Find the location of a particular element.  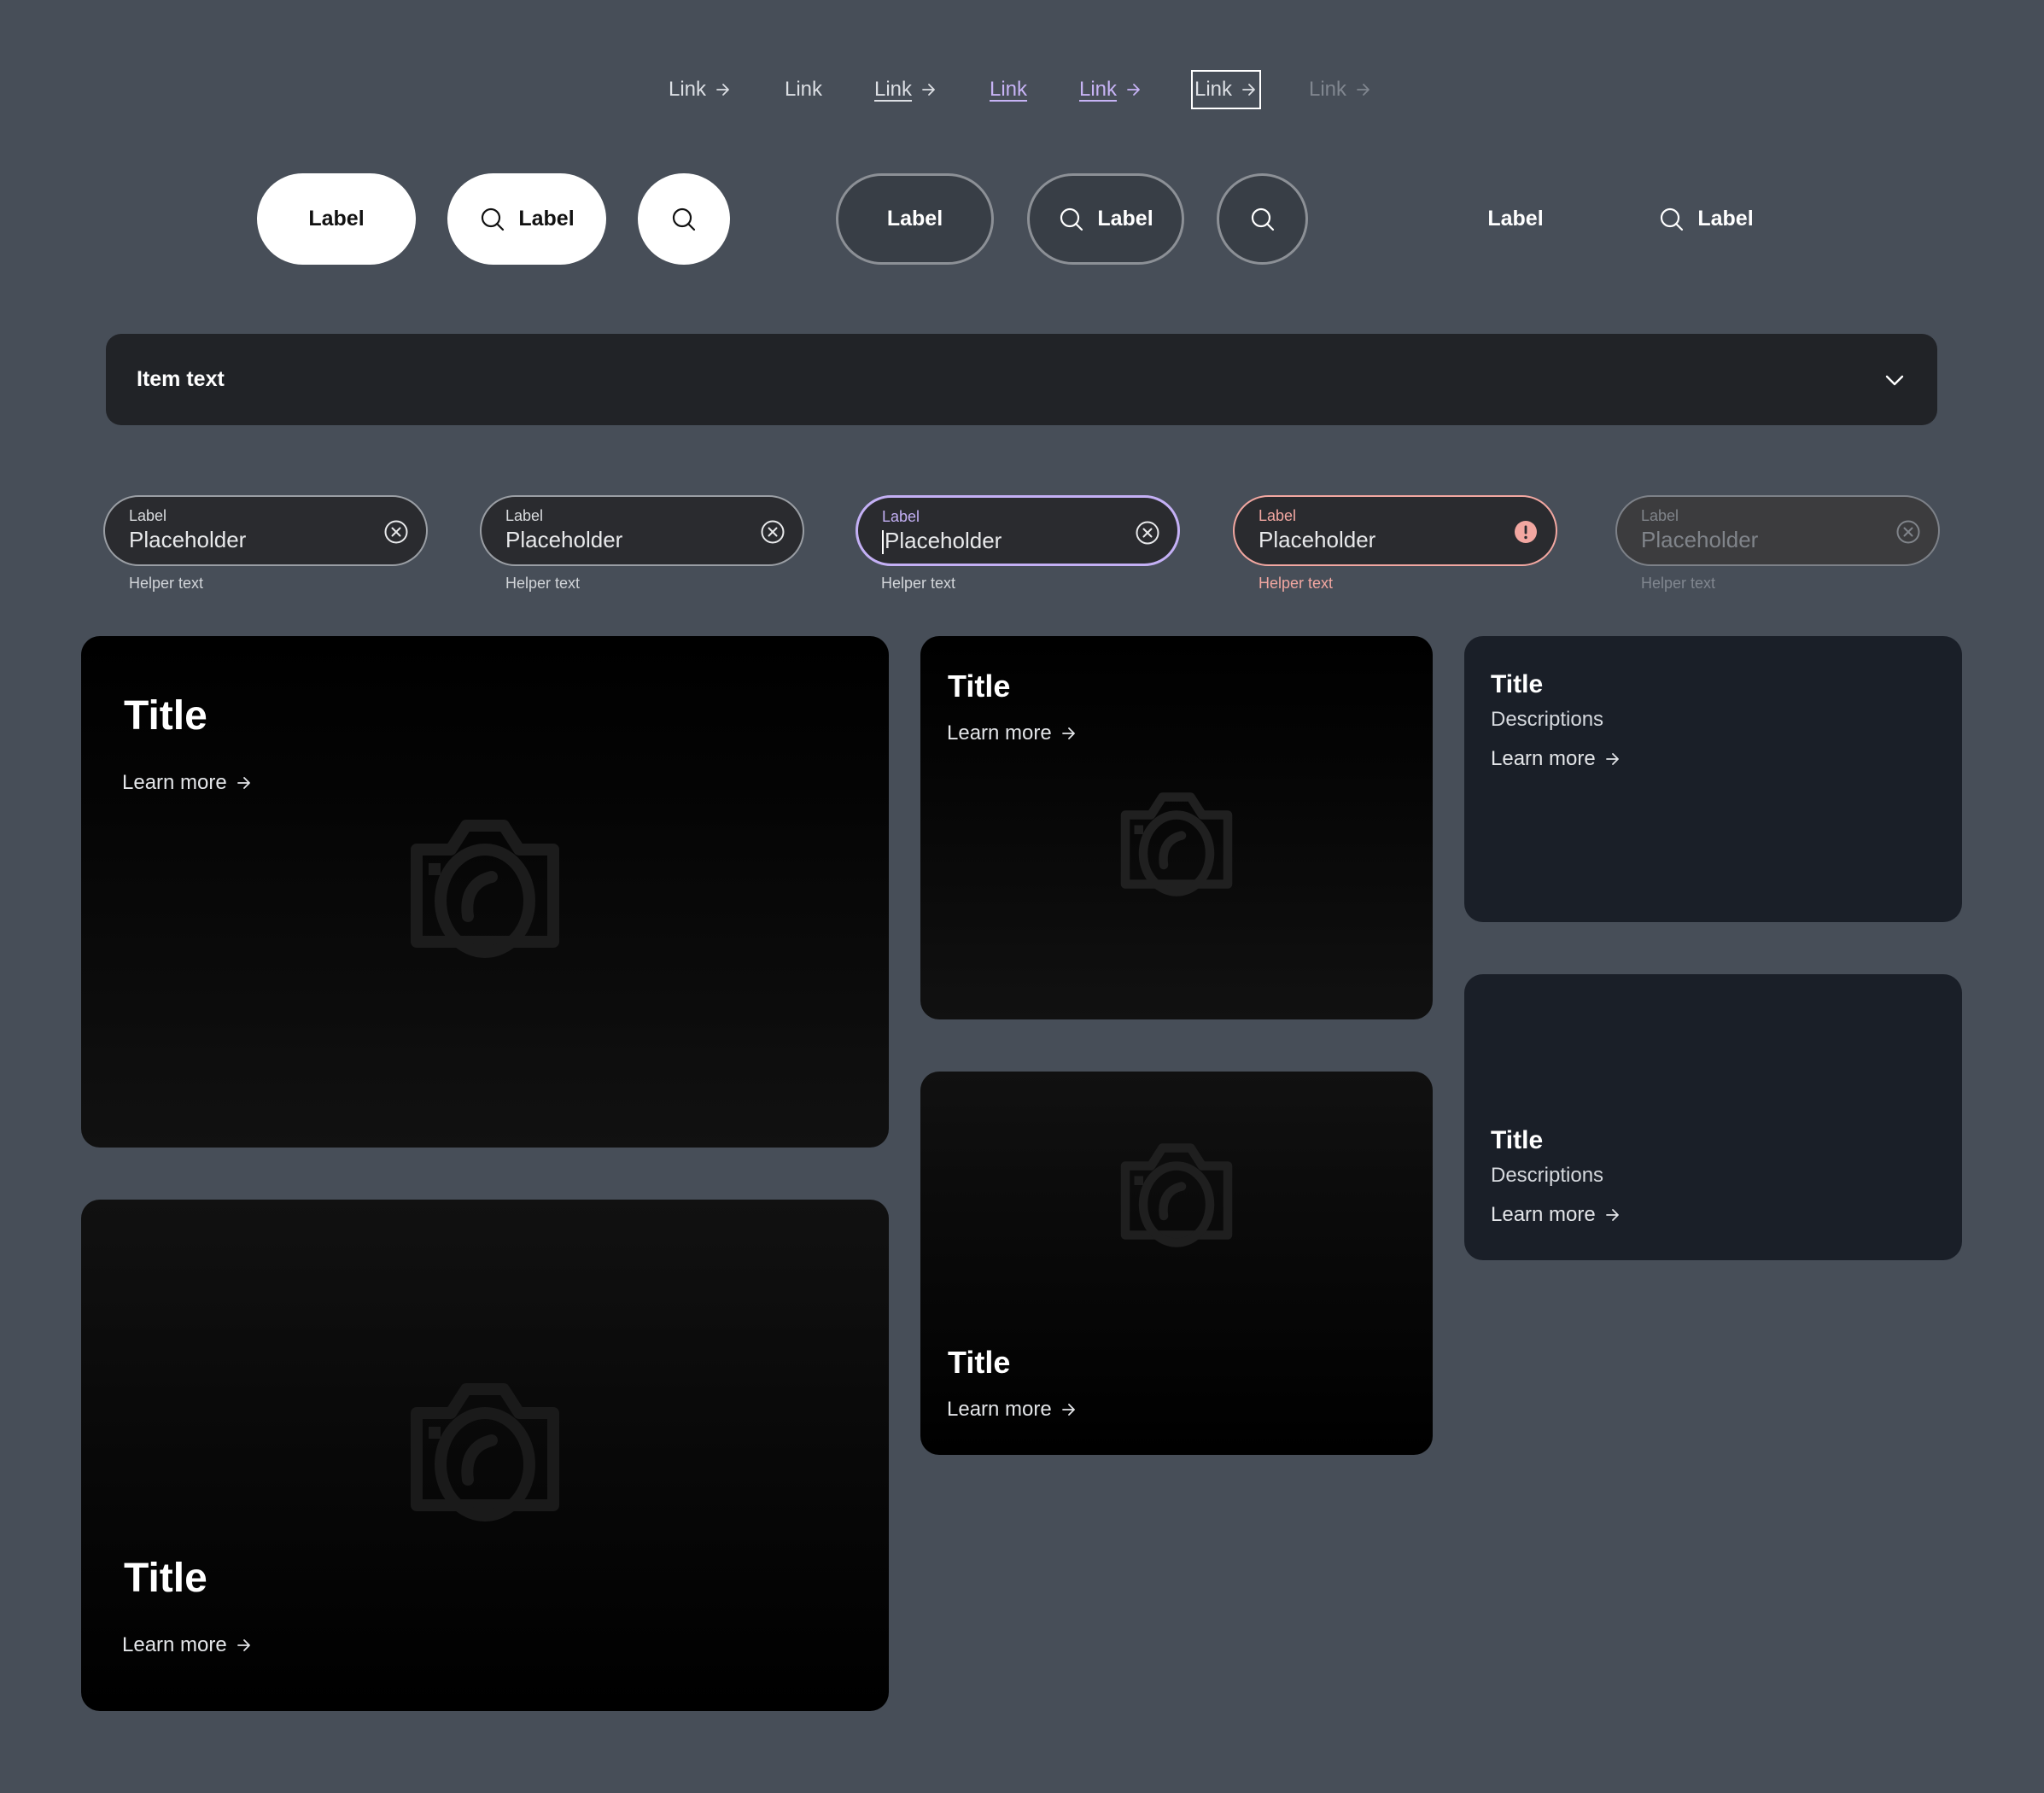

link-default-arrow: Link is located at coordinates (700, 90).